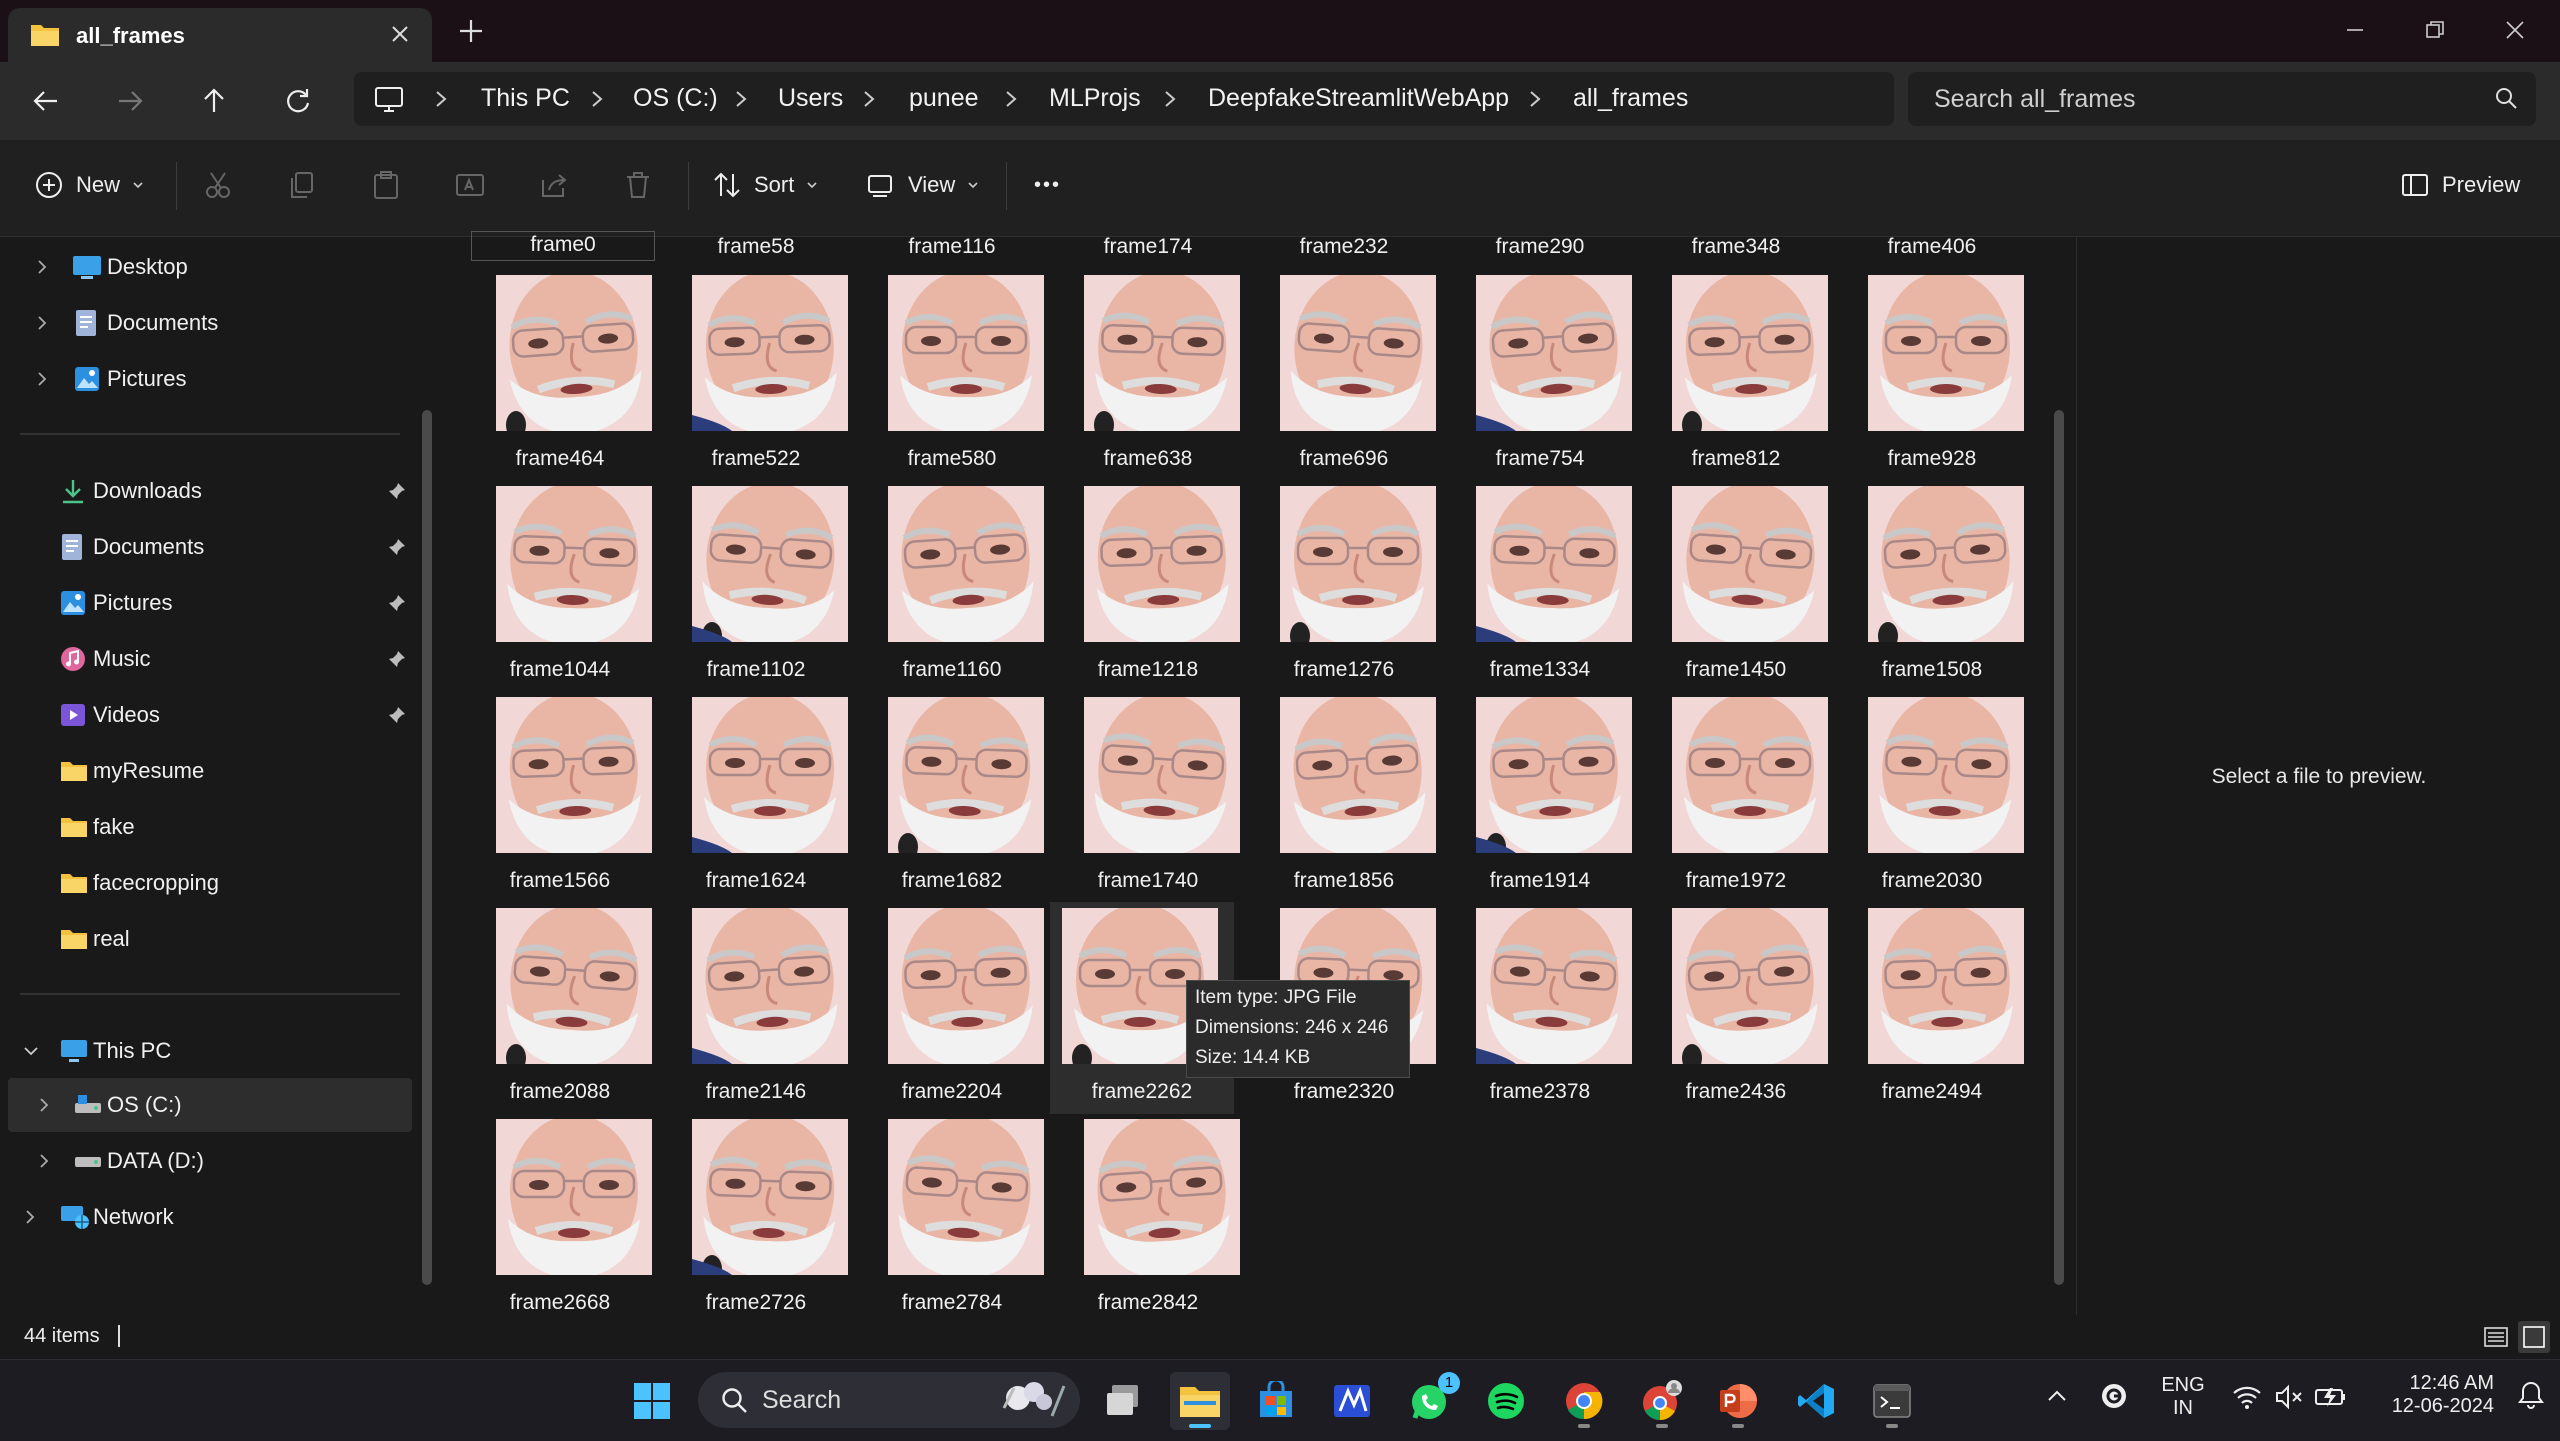 This screenshot has width=2560, height=1441. Describe the element at coordinates (210, 547) in the screenshot. I see `sidebar-item-documents-pinned: Documents` at that location.